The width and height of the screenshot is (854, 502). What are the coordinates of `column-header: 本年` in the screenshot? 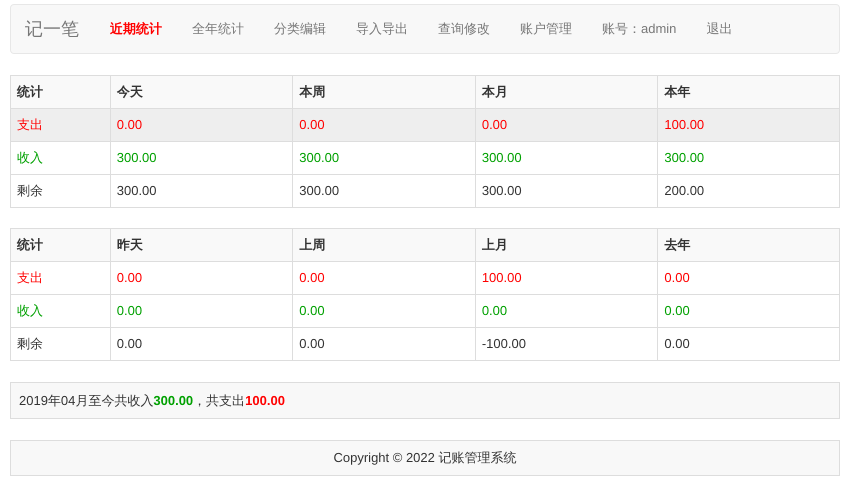 It's located at (749, 92).